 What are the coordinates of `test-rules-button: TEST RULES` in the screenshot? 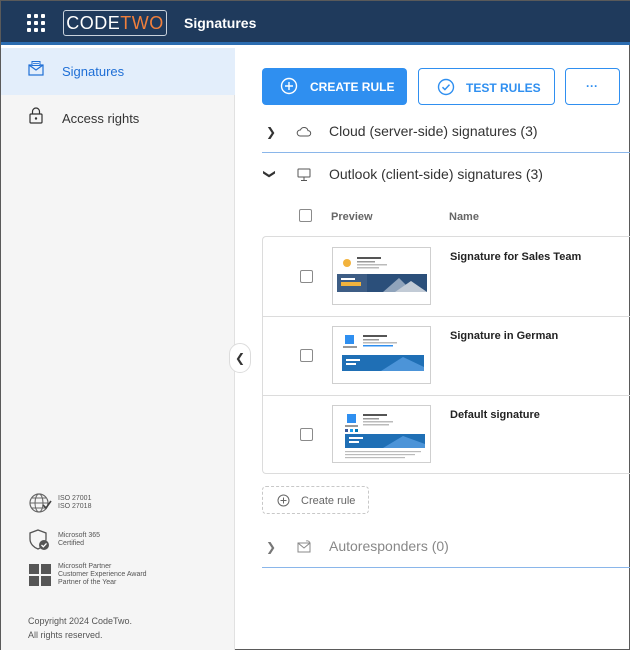 It's located at (486, 86).